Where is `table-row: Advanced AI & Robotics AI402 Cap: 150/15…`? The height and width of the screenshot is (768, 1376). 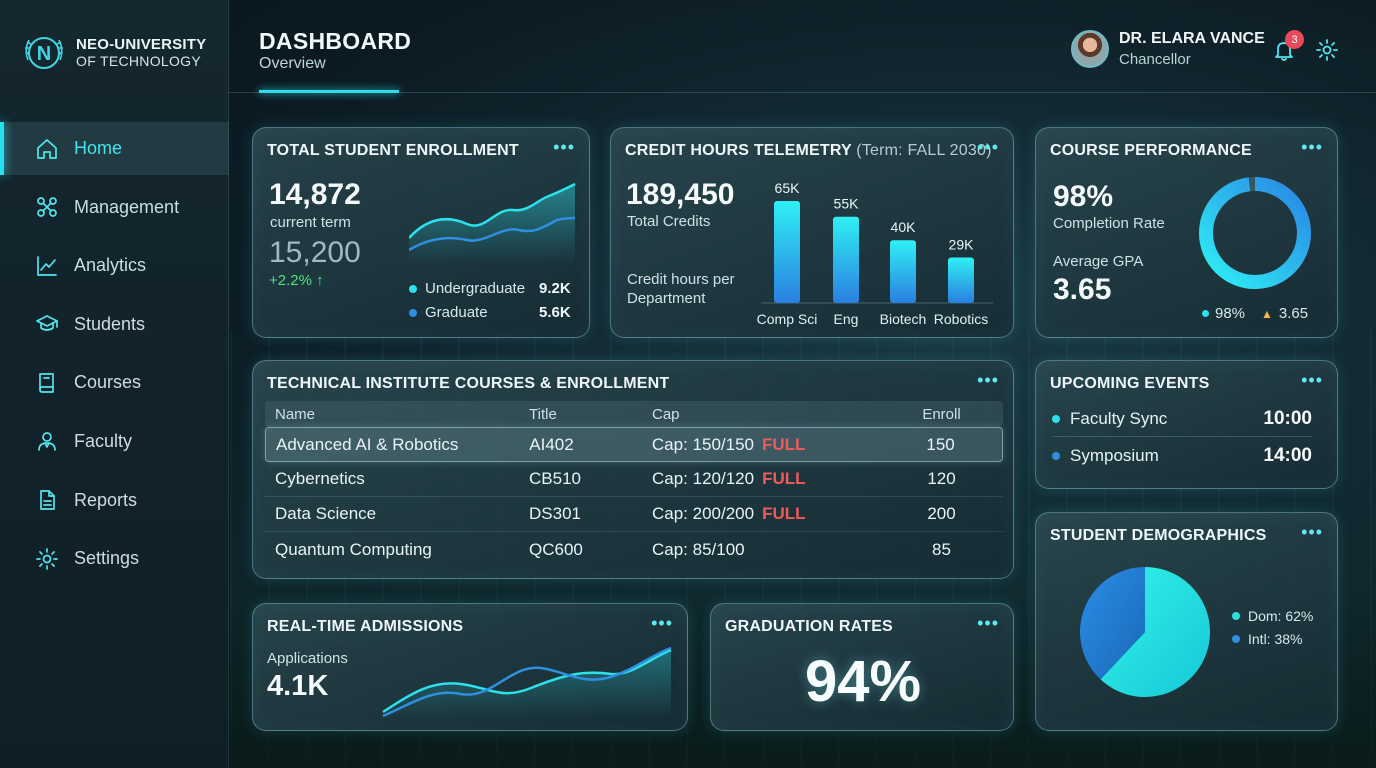 table-row: Advanced AI & Robotics AI402 Cap: 150/15… is located at coordinates (634, 444).